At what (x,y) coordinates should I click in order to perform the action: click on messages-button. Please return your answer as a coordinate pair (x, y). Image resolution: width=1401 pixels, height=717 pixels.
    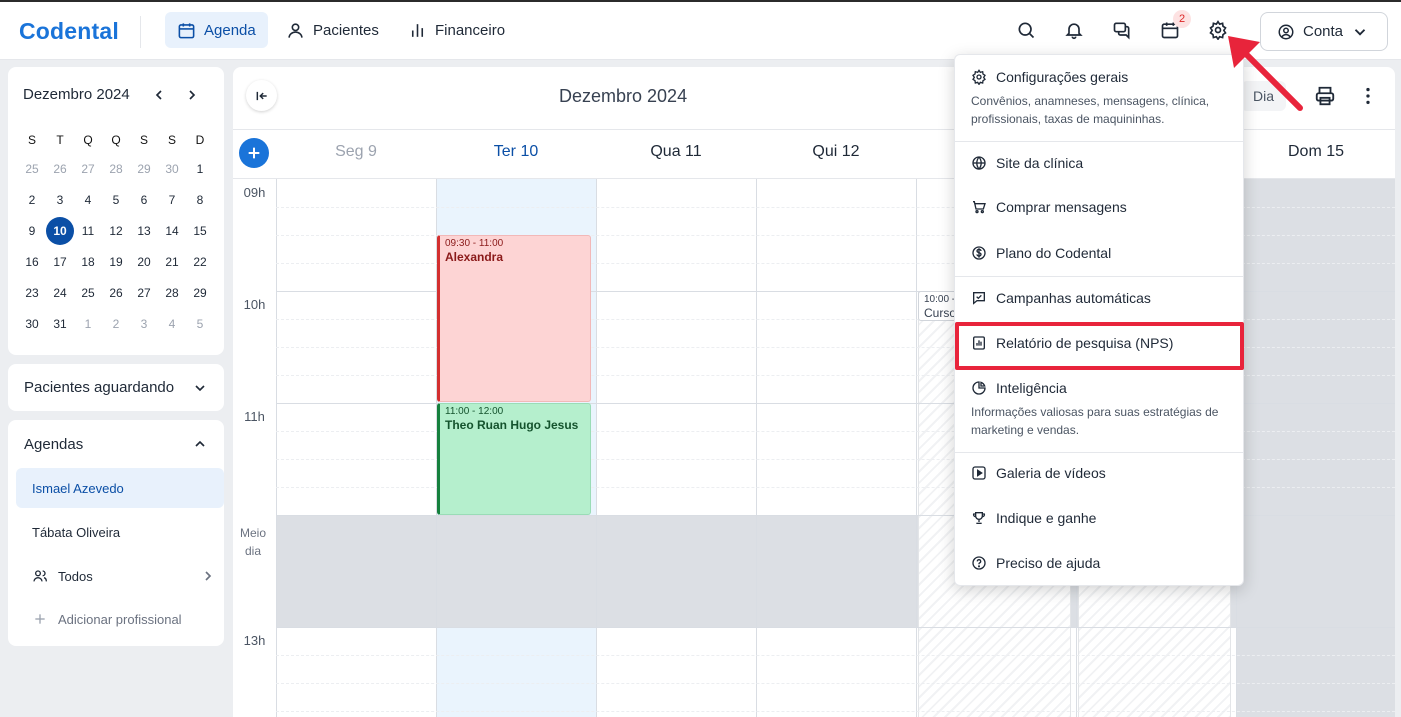
    Looking at the image, I should click on (1122, 30).